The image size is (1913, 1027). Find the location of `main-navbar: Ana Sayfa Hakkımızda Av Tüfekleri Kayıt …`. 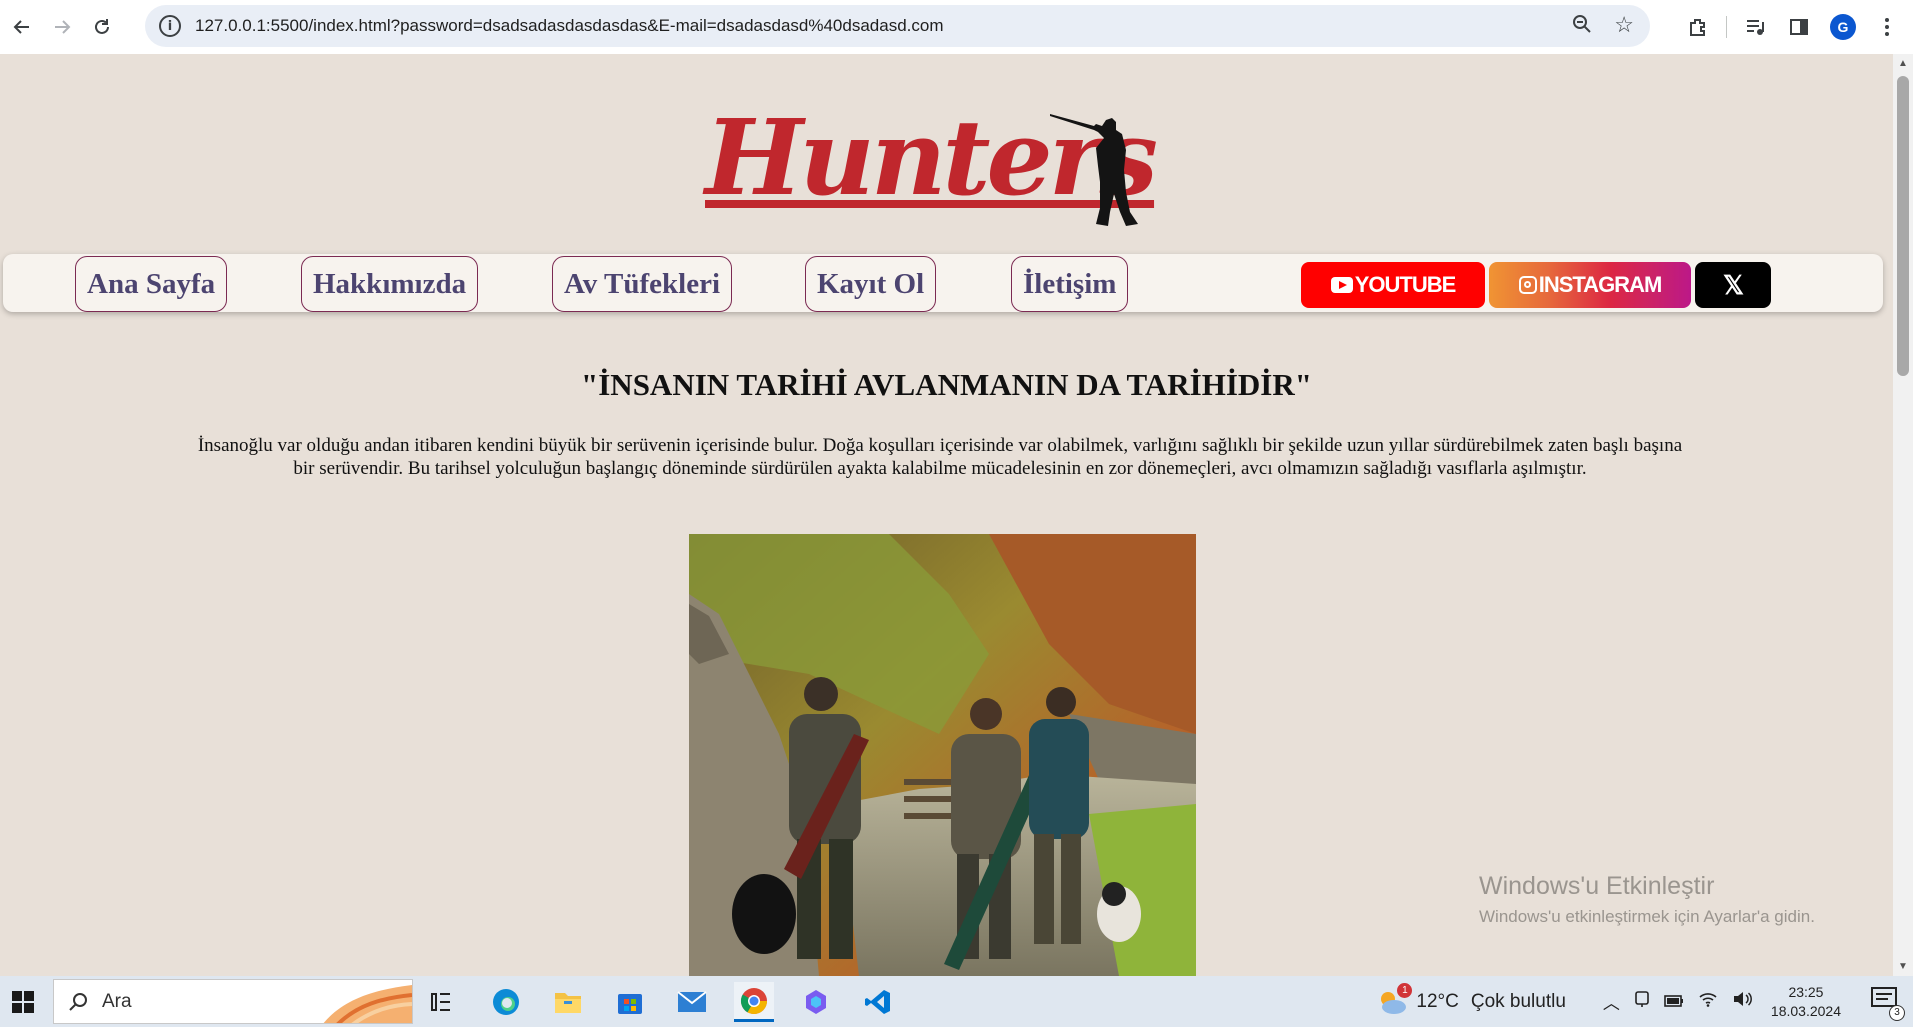

main-navbar: Ana Sayfa Hakkımızda Av Tüfekleri Kayıt … is located at coordinates (943, 283).